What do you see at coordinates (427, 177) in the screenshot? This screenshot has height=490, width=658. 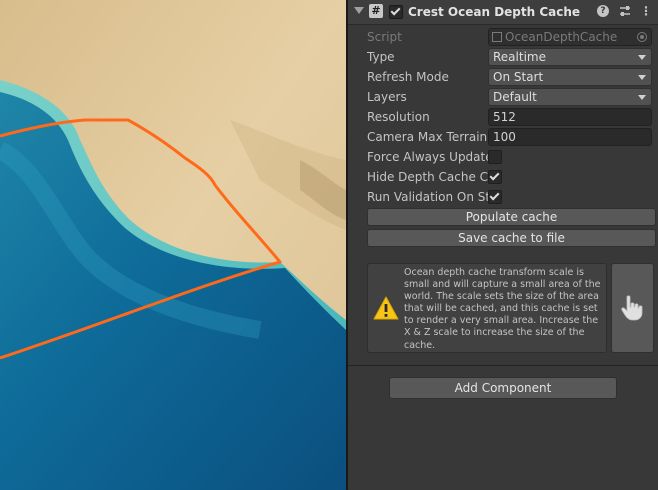 I see `hide-depth-cache-label: Hide Depth Cache Ca` at bounding box center [427, 177].